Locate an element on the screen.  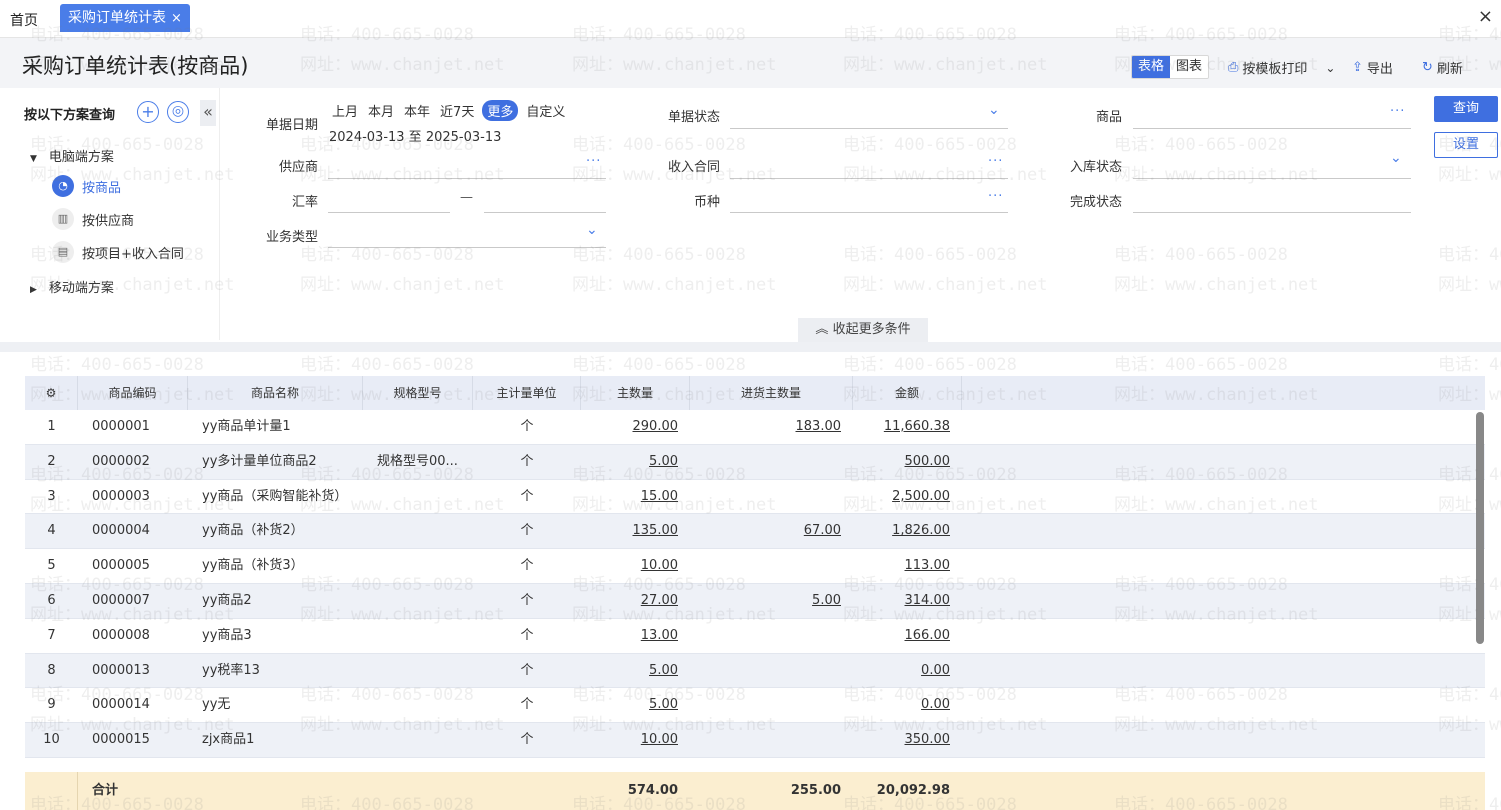
drilldown-link: 183.00 is located at coordinates (819, 426).